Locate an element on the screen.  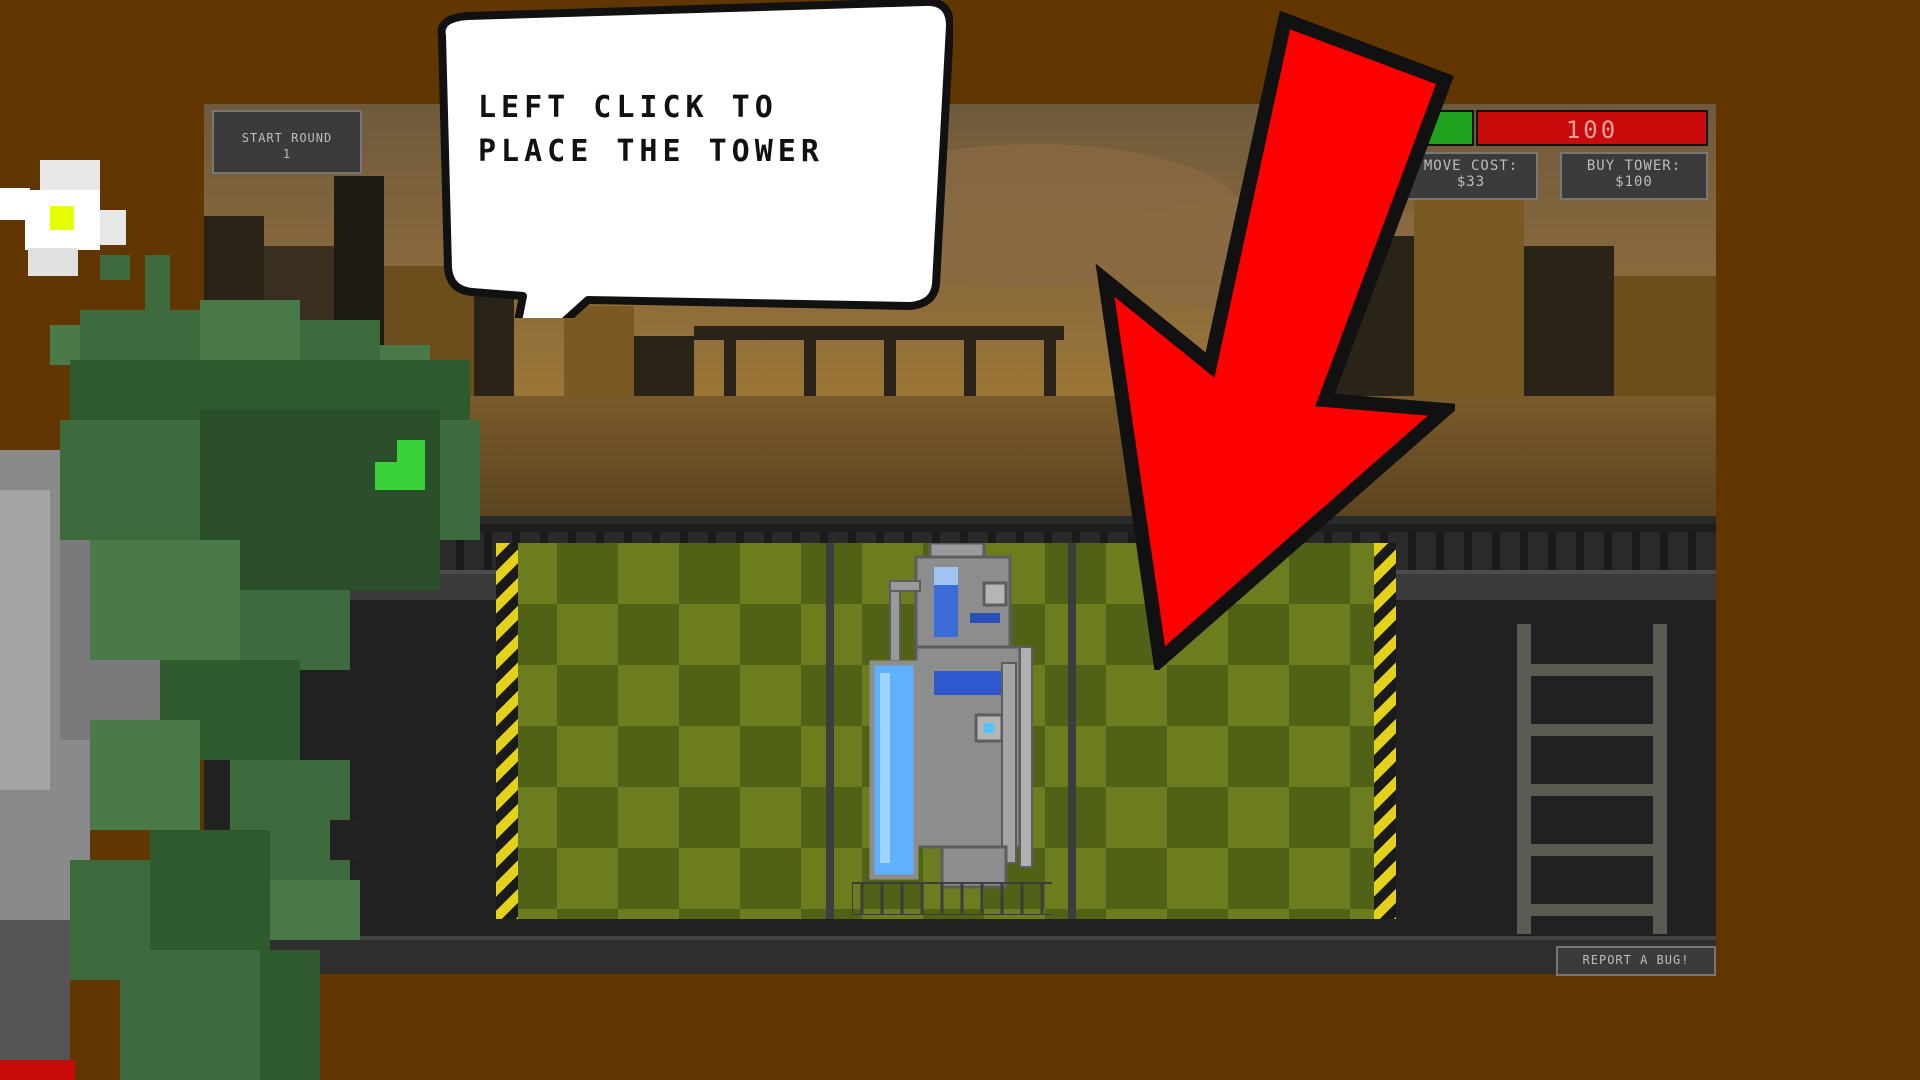
tutorial-text: LEFT CLICK TO PLACE THE TOWER is located at coordinates (688, 130).